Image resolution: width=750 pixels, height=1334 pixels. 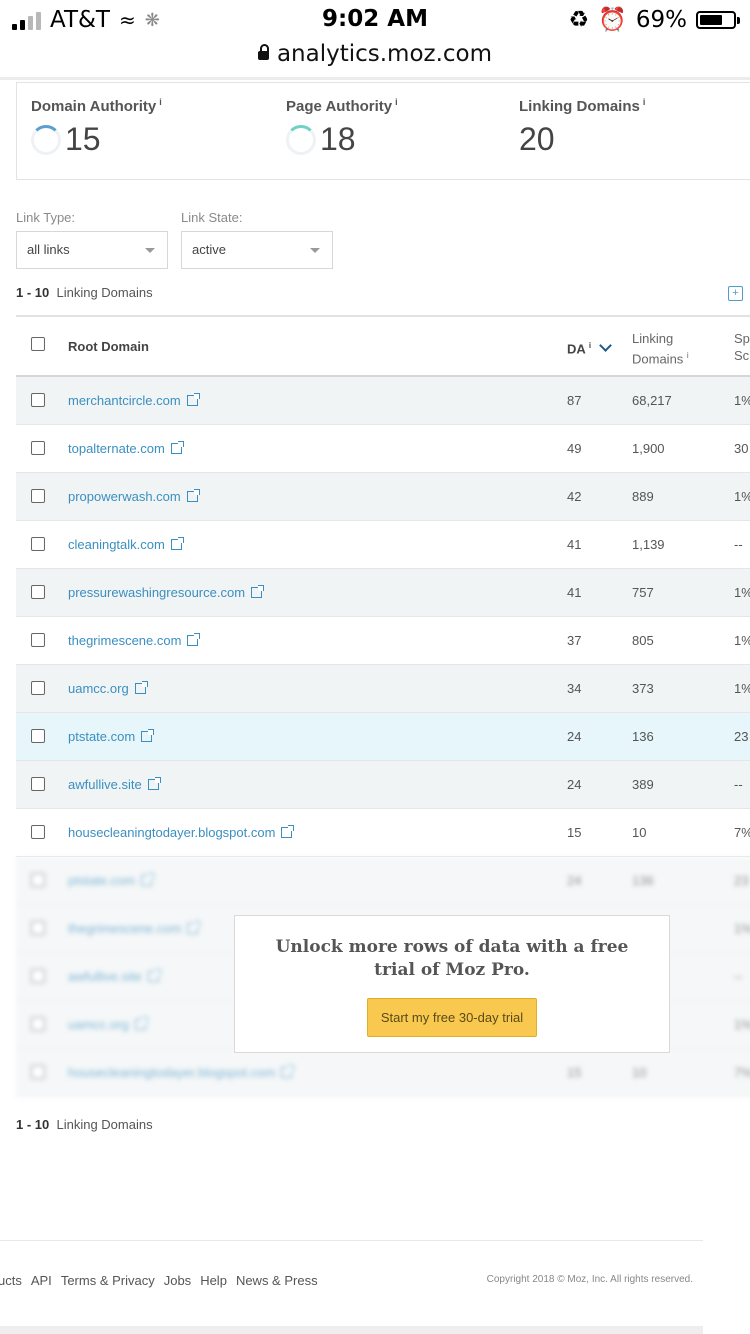 I want to click on da-value: 15, so click(x=574, y=832).